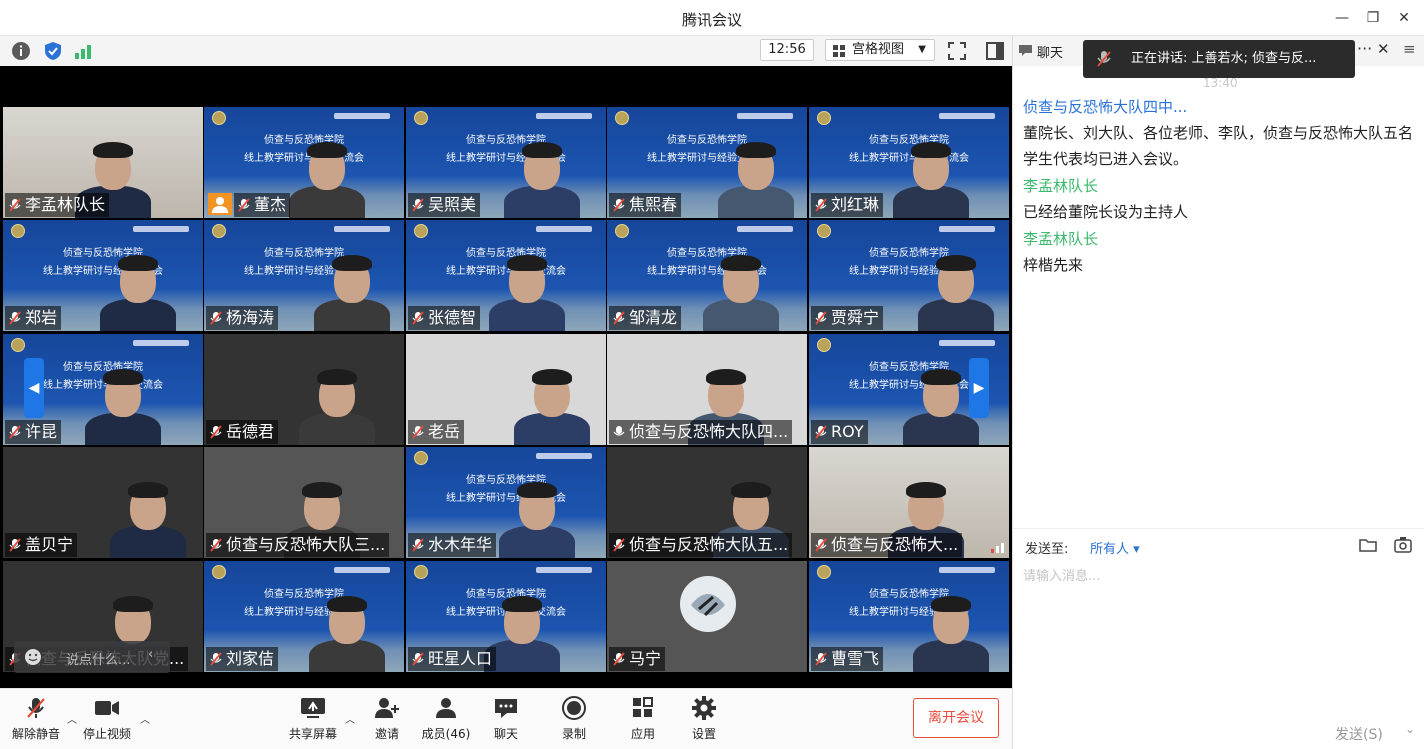  What do you see at coordinates (574, 718) in the screenshot?
I see `record-button: 录制` at bounding box center [574, 718].